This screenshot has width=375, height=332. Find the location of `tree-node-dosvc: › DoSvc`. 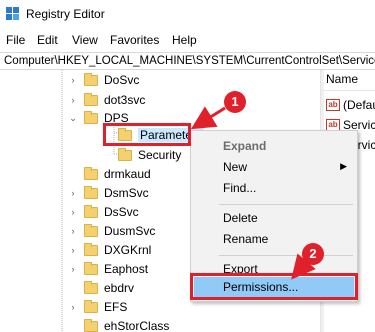

tree-node-dosvc: › DoSvc is located at coordinates (106, 80).